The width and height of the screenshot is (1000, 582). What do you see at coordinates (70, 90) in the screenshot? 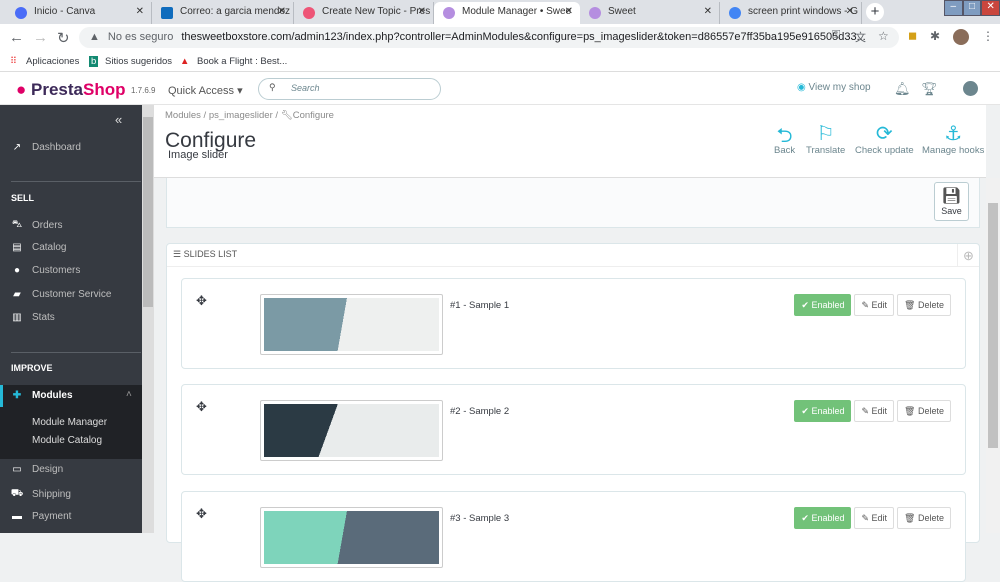
I see `prestashop-logo: ● PrestaShop` at bounding box center [70, 90].